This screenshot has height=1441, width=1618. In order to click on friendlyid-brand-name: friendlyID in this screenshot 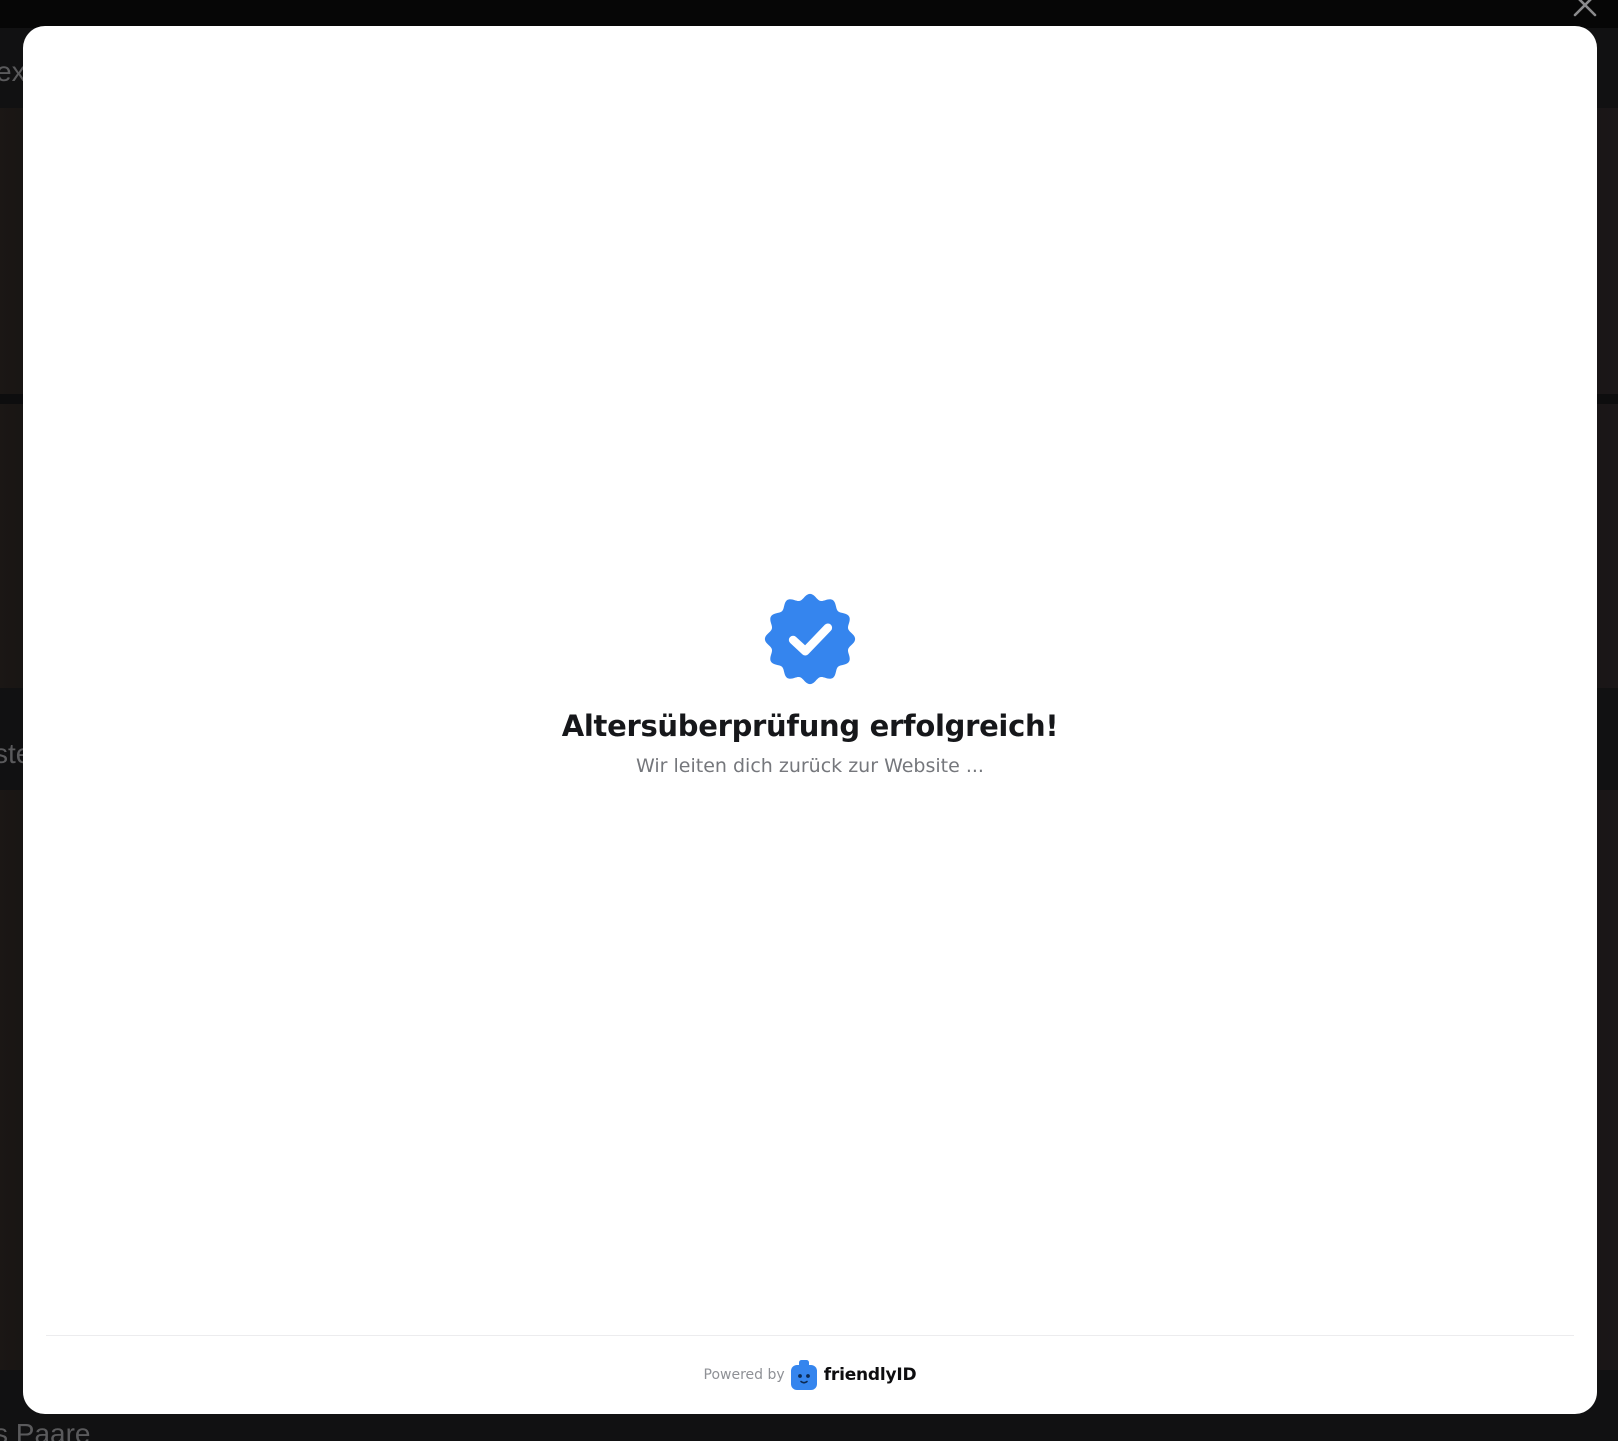, I will do `click(870, 1375)`.